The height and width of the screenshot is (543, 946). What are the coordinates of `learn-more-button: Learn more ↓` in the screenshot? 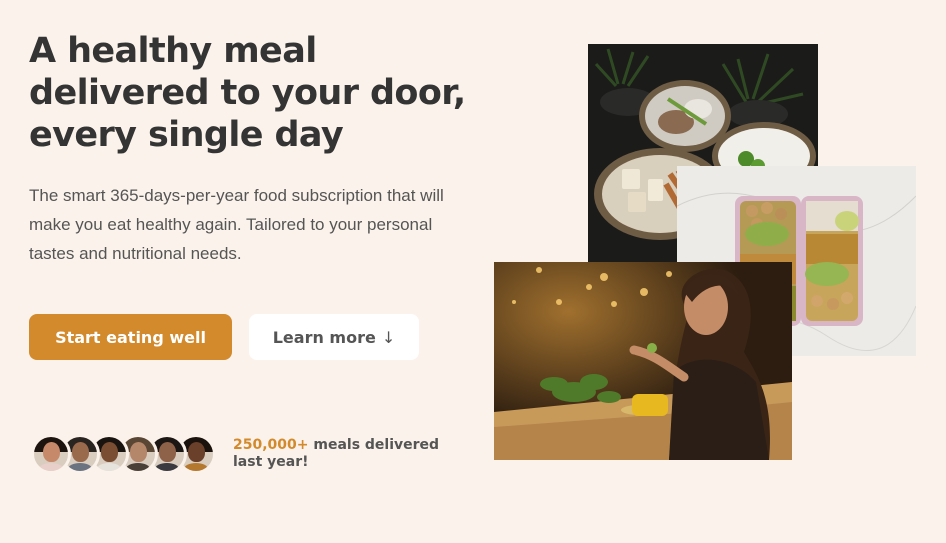 It's located at (334, 337).